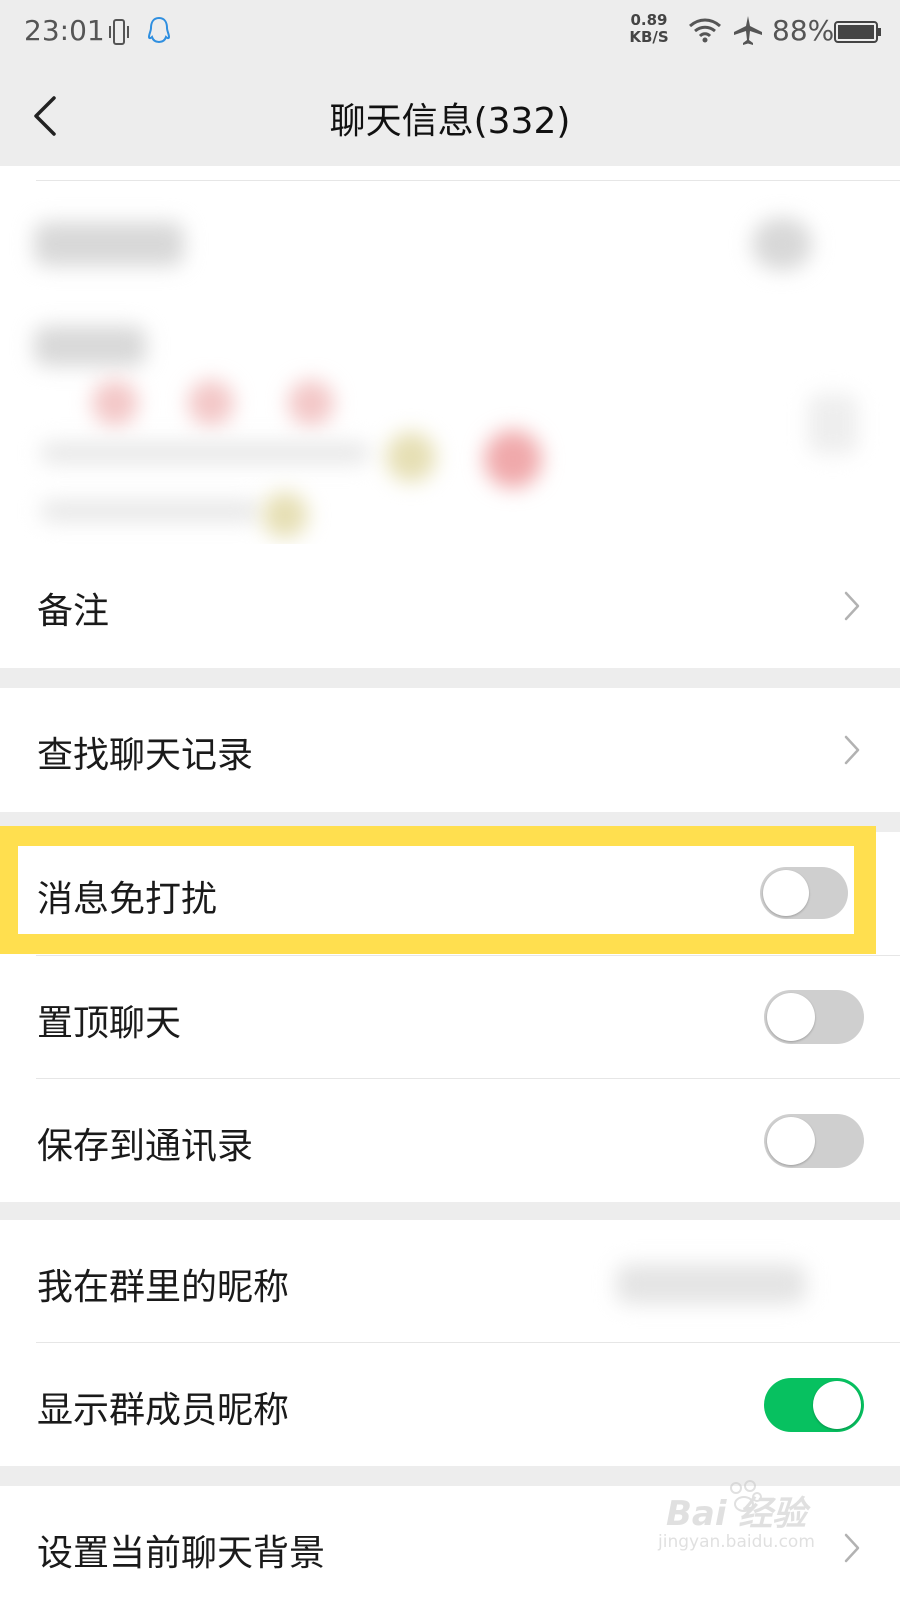 The height and width of the screenshot is (1600, 900). Describe the element at coordinates (782, 244) in the screenshot. I see `blurred-qr-code` at that location.